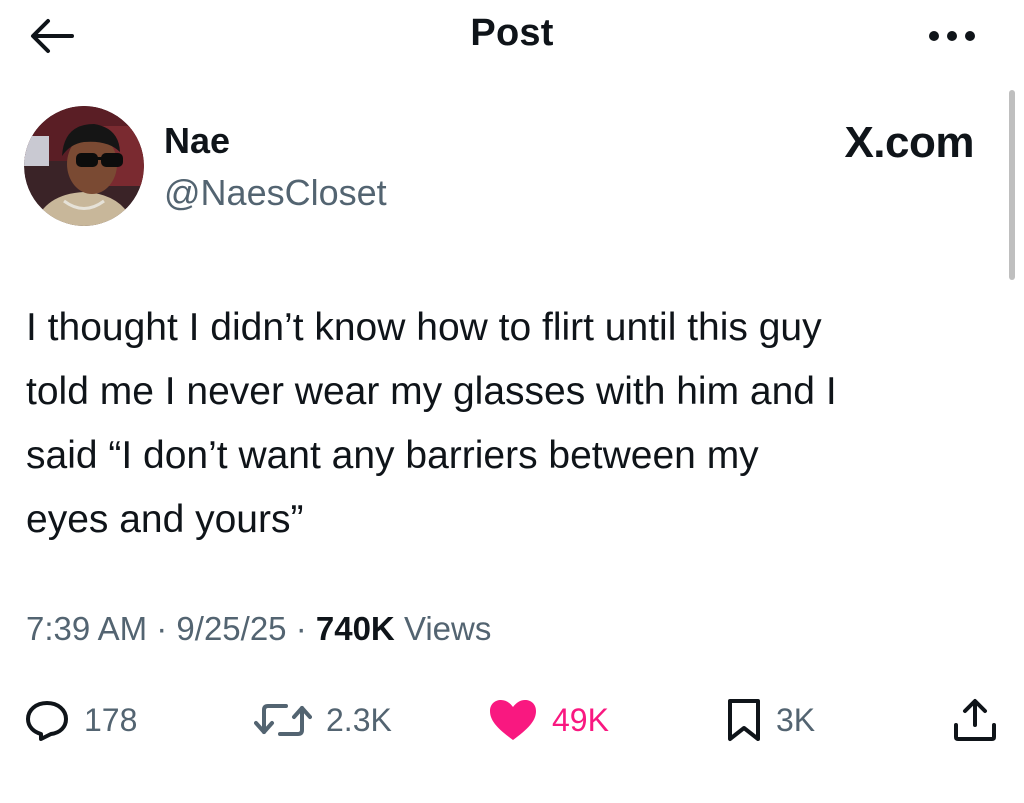  What do you see at coordinates (86, 628) in the screenshot?
I see `post-time: 7:39 AM` at bounding box center [86, 628].